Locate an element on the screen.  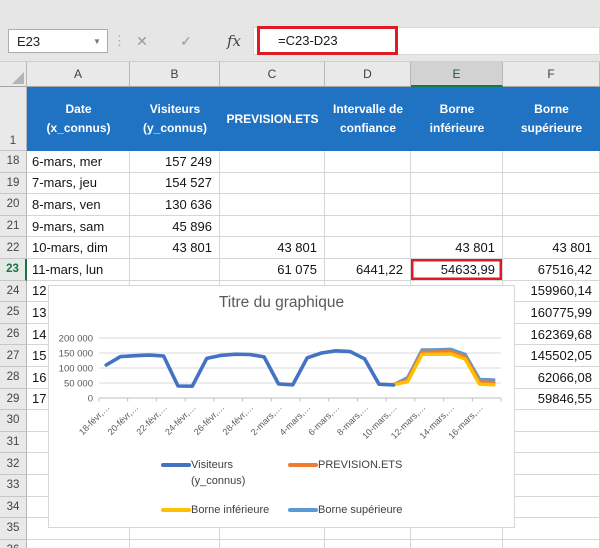
legend-item: PREVISION.ETS is located at coordinates (345, 474).